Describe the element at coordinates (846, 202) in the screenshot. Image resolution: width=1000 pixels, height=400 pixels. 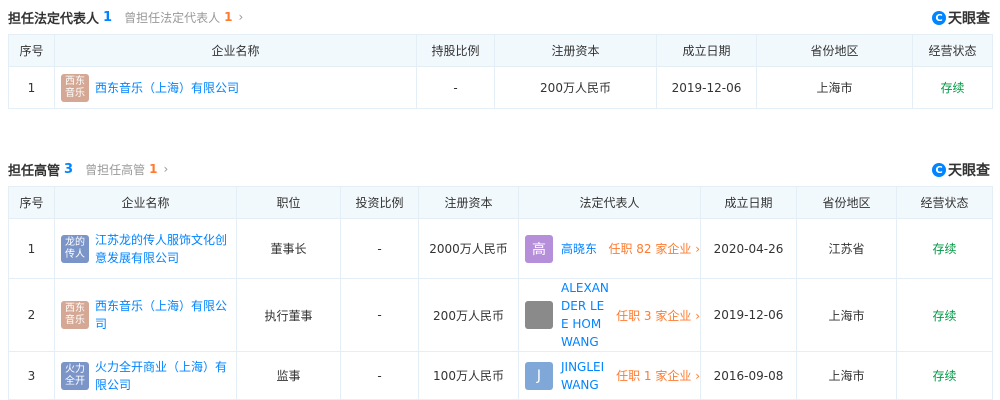
I see `col-header: 省份地区` at that location.